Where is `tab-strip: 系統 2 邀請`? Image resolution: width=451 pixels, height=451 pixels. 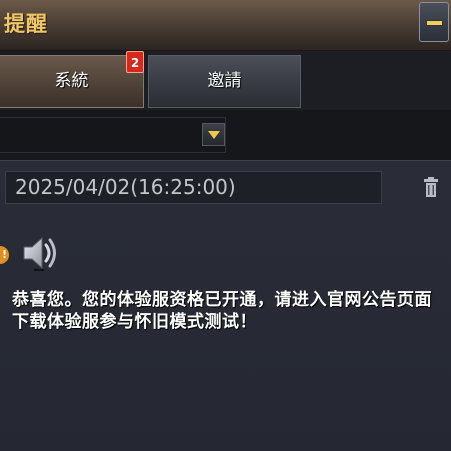
tab-strip: 系統 2 邀請 is located at coordinates (225, 80).